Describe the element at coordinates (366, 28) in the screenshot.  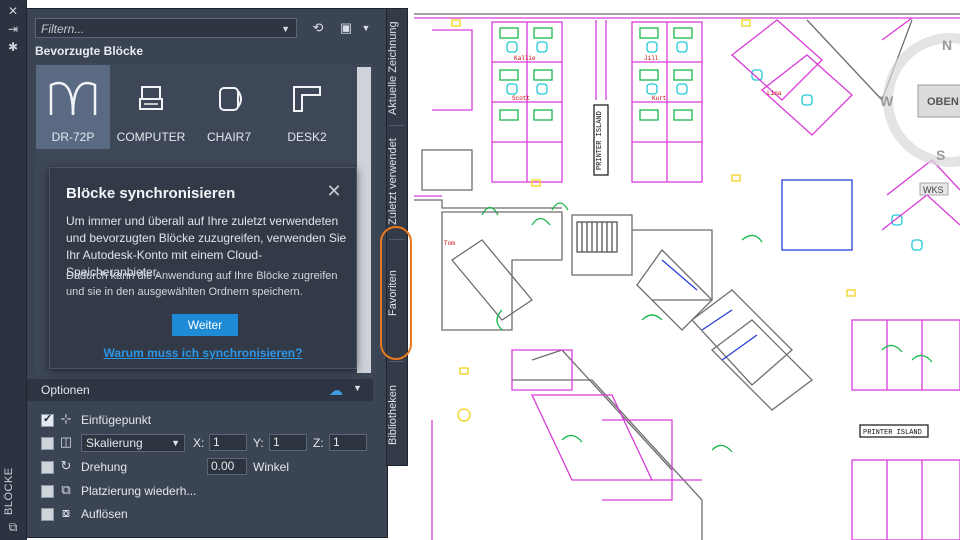
I see `view-mode-chevron-icon: ▼` at that location.